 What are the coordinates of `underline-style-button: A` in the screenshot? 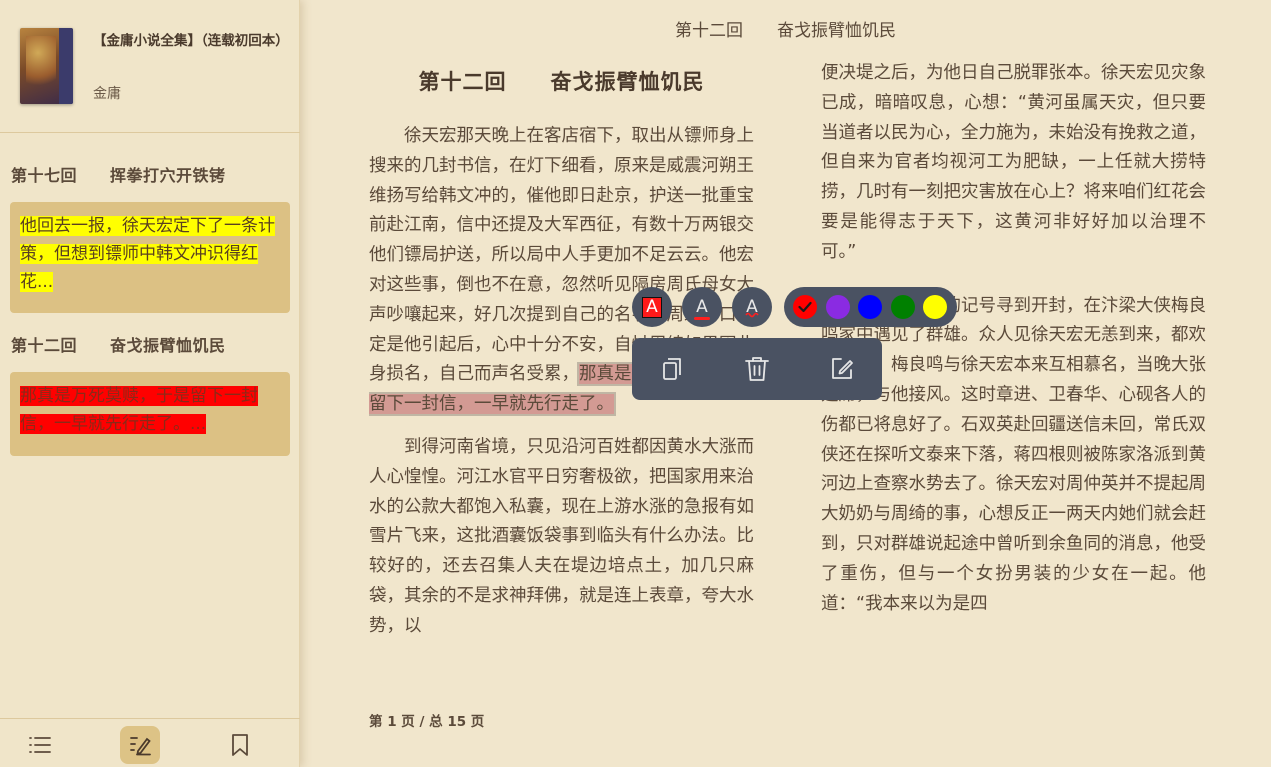 It's located at (702, 307).